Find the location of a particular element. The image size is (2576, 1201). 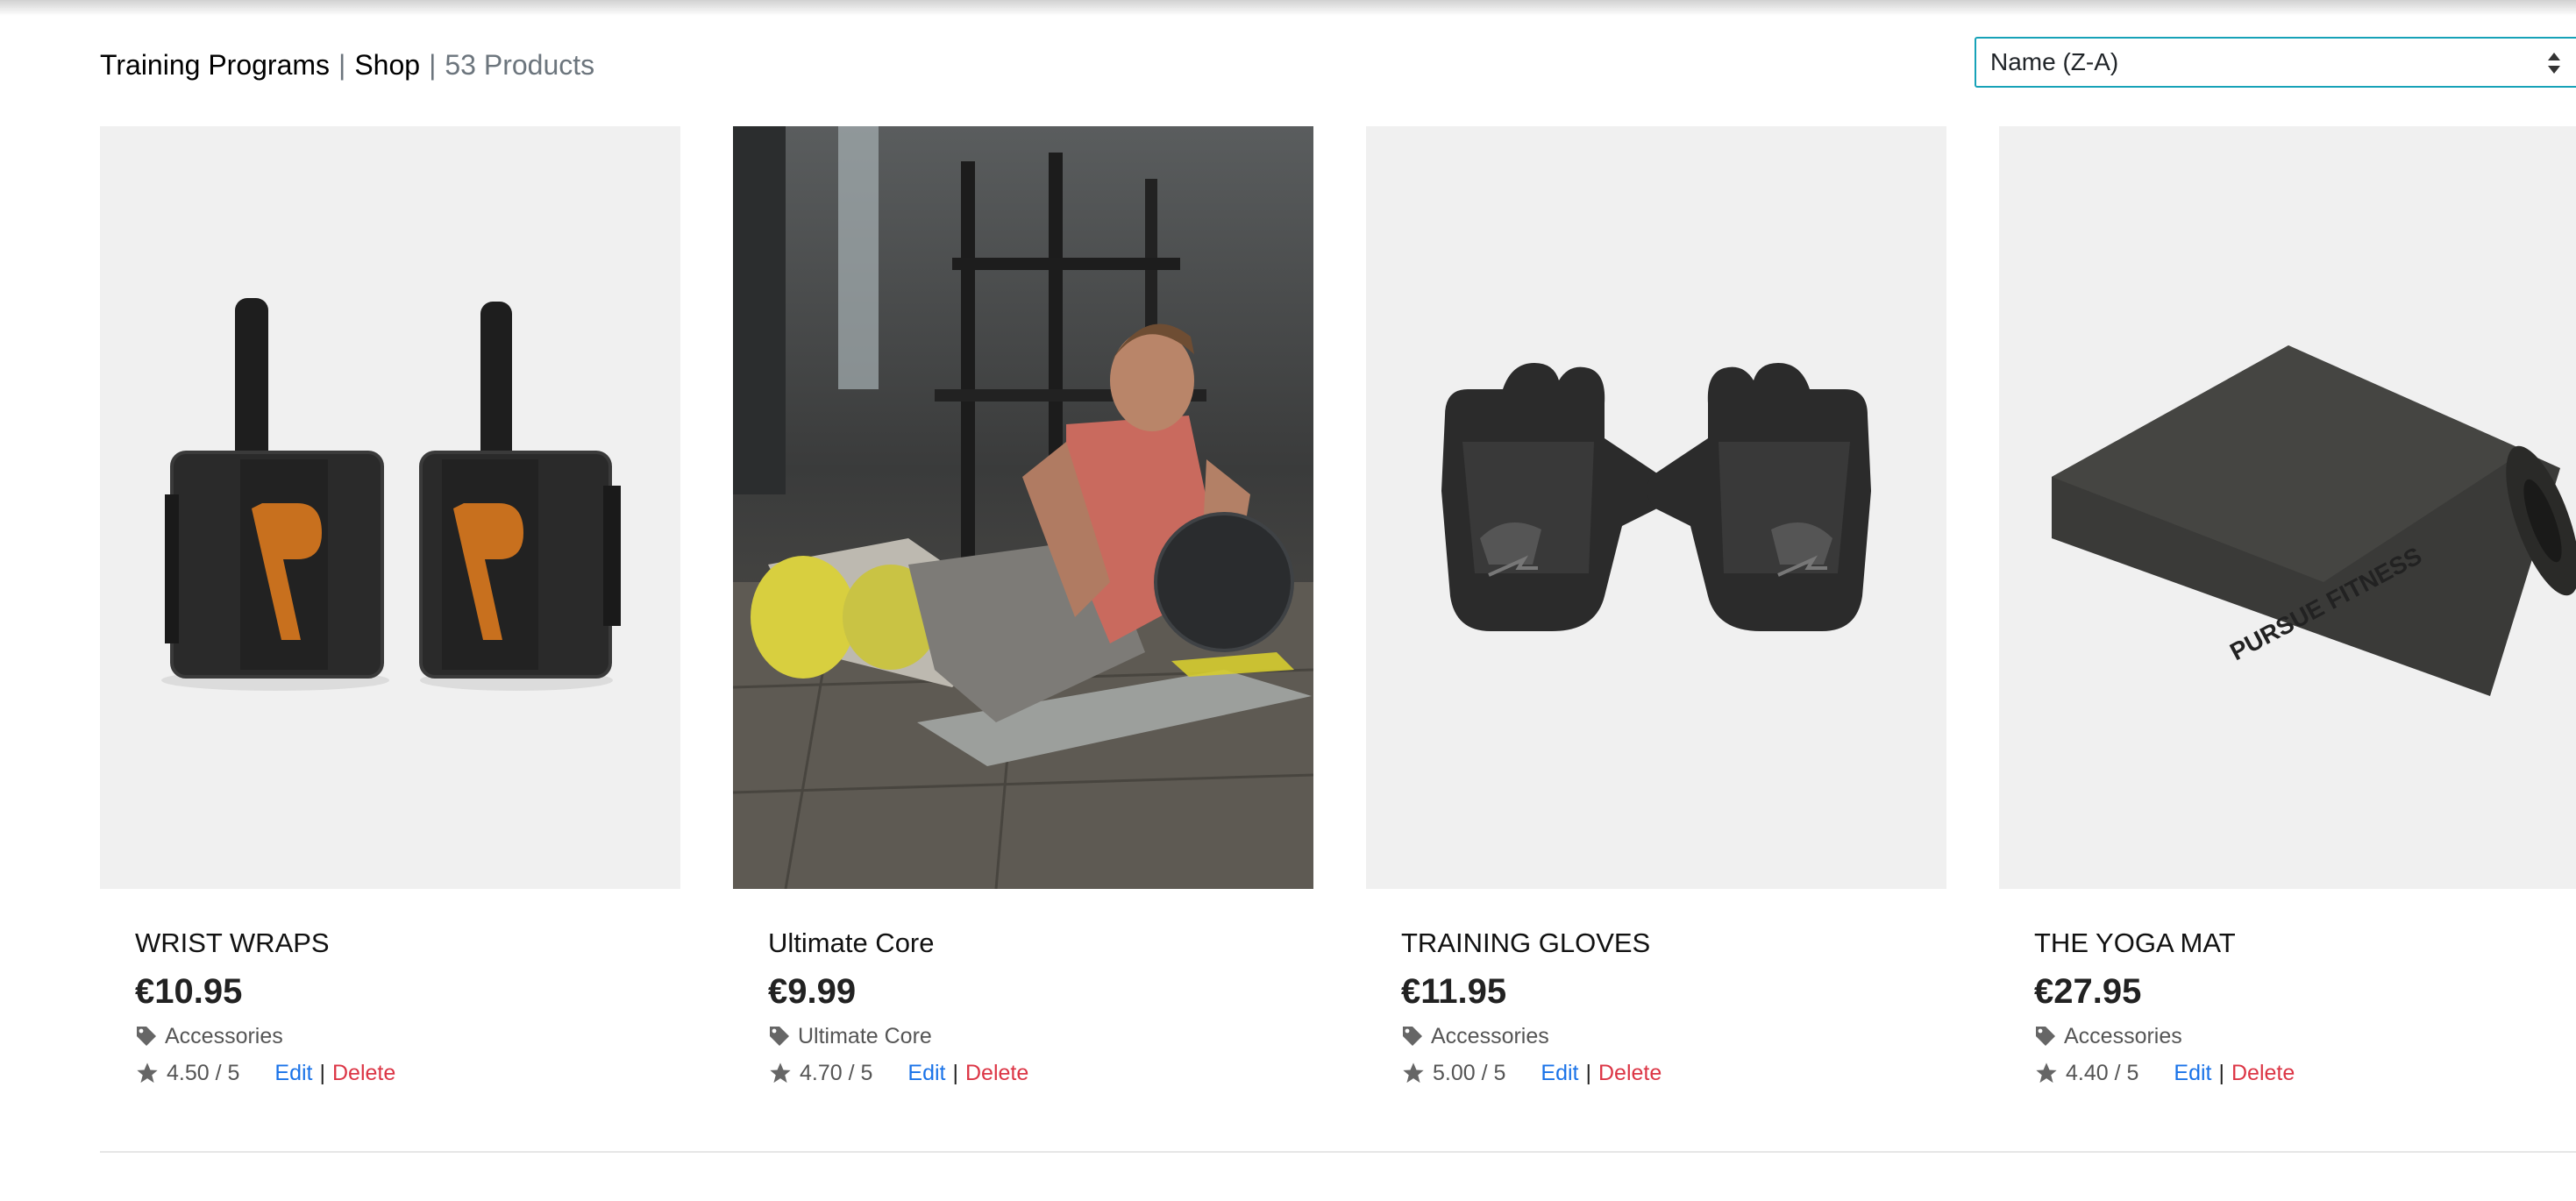

product-price: €27.95 is located at coordinates (2088, 991).